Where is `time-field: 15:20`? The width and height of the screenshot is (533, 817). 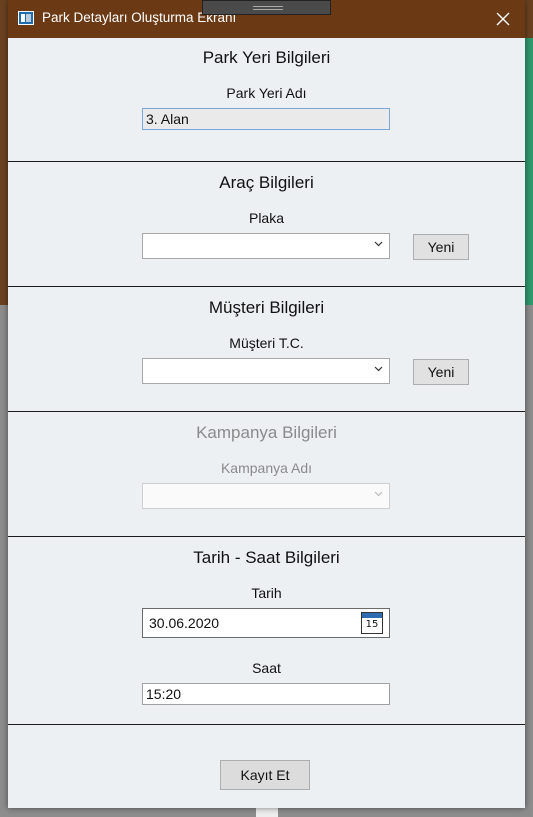 time-field: 15:20 is located at coordinates (266, 694).